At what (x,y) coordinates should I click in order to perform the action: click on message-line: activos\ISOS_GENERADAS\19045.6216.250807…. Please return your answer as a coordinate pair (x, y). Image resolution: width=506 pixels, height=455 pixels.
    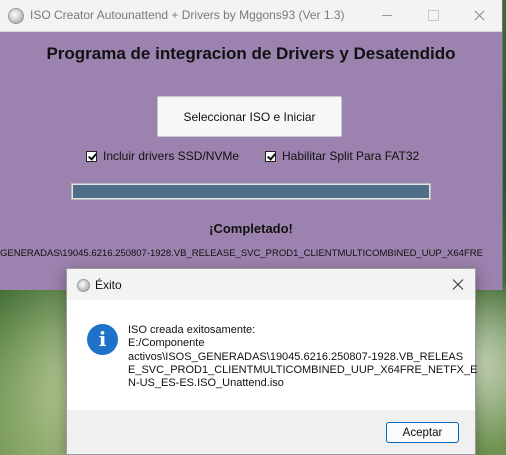
    Looking at the image, I should click on (296, 356).